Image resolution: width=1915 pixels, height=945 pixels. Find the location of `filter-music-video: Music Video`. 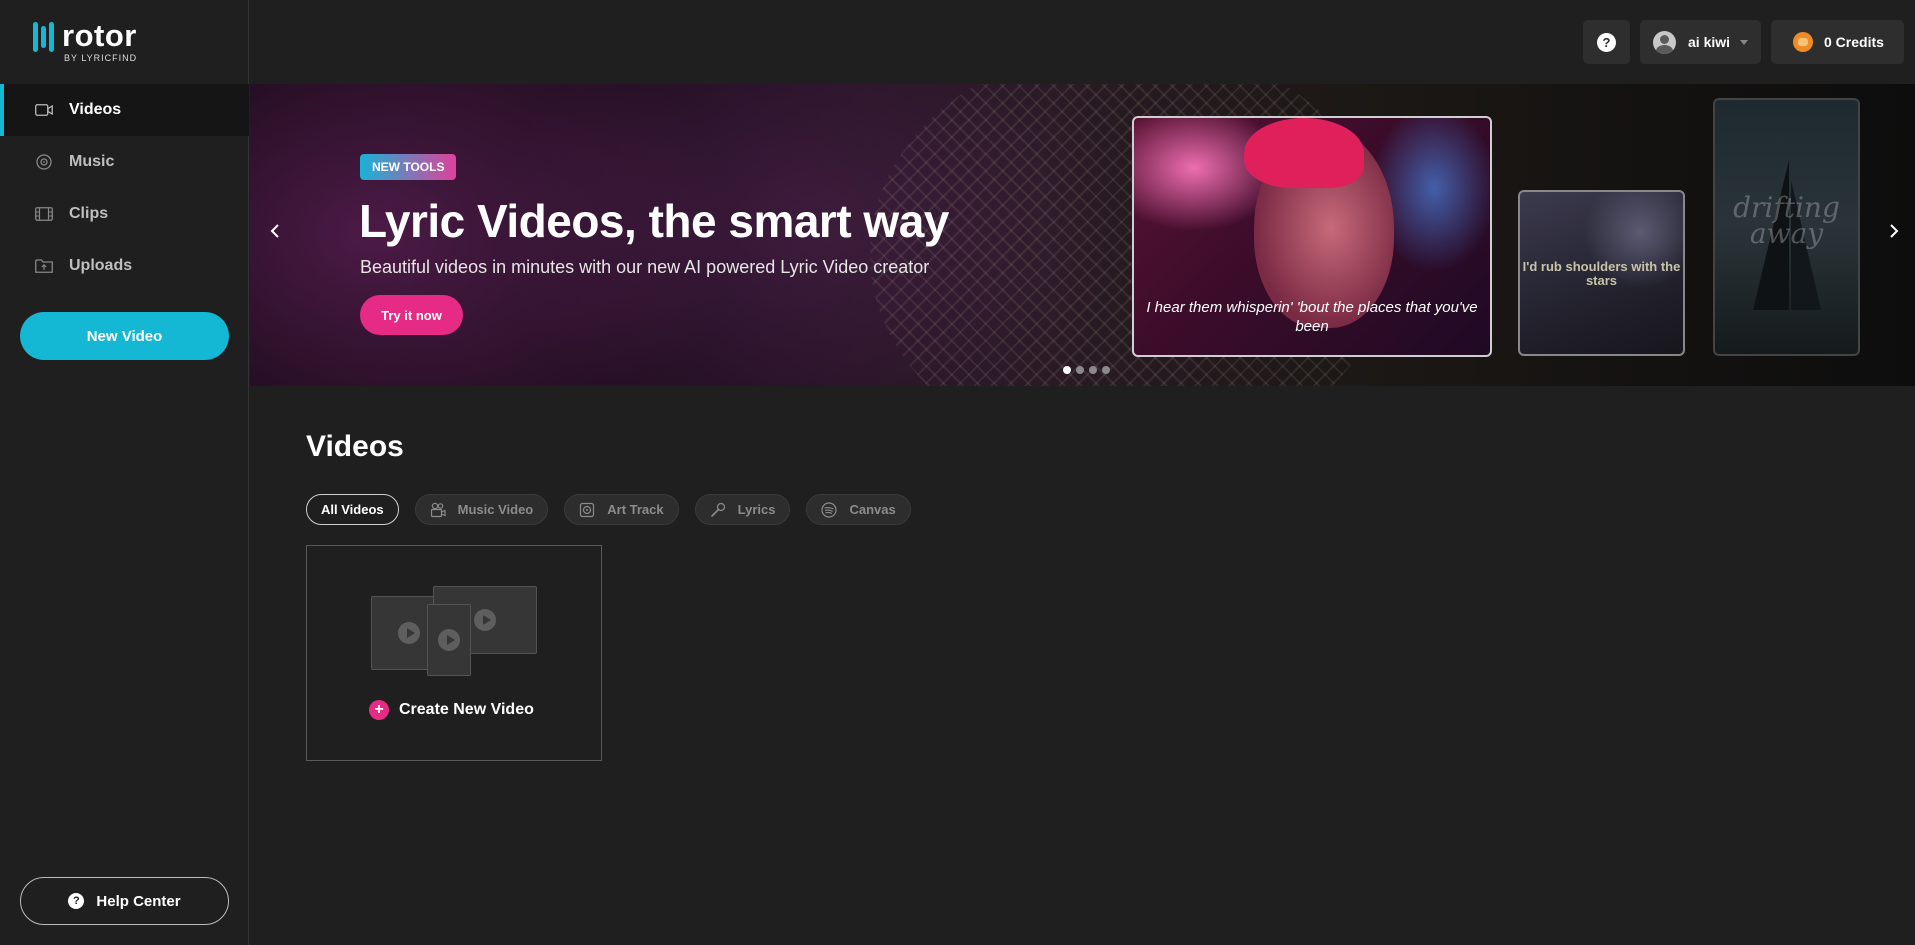

filter-music-video: Music Video is located at coordinates (481, 509).